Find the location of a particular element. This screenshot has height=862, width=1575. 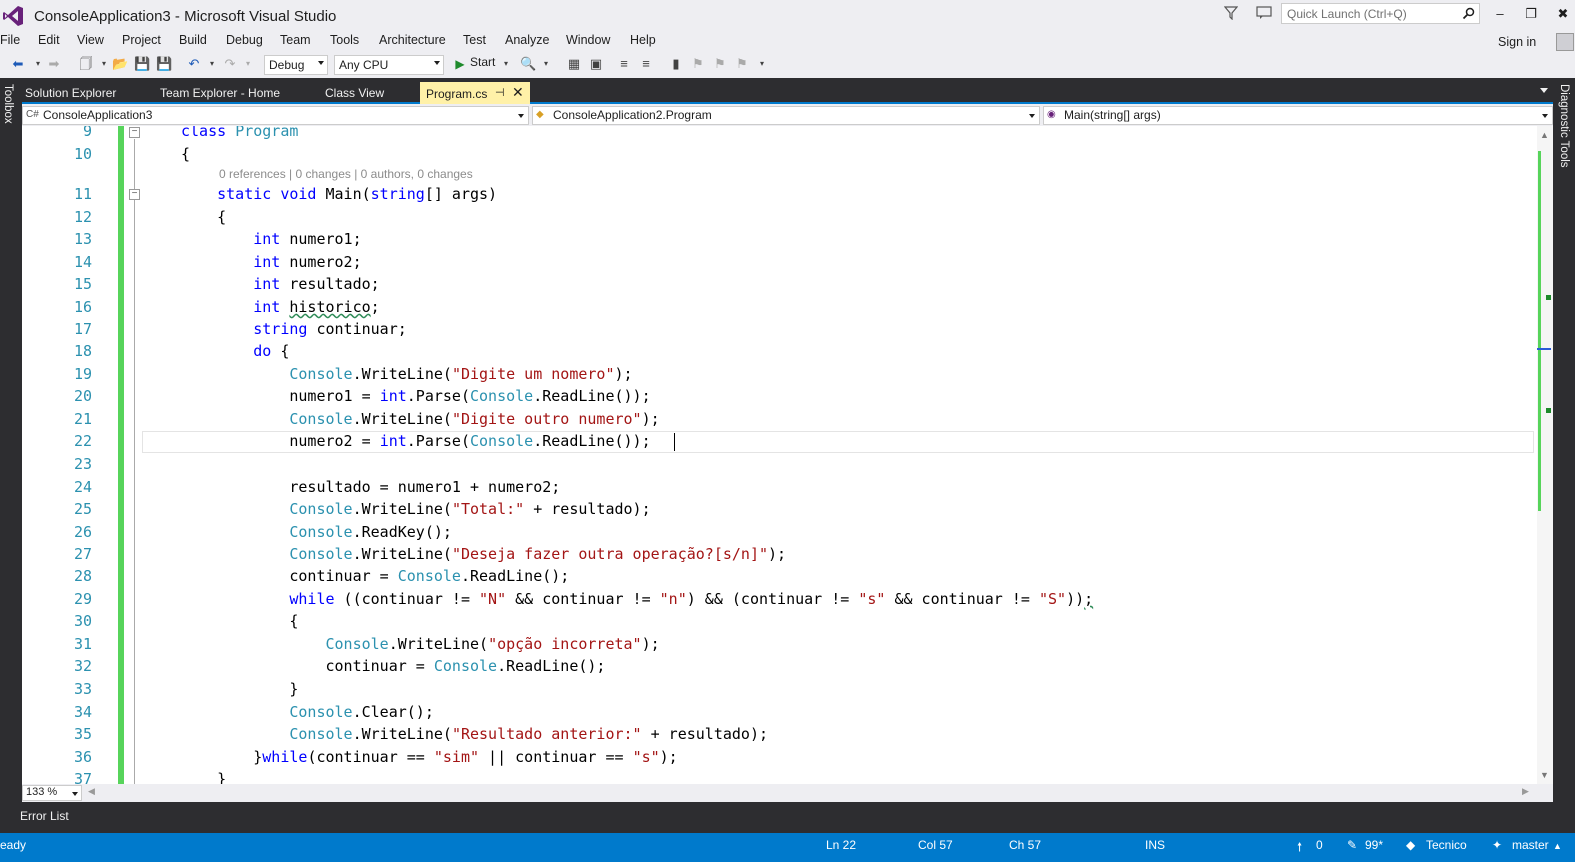

status-insert-mode: INS is located at coordinates (1155, 845).